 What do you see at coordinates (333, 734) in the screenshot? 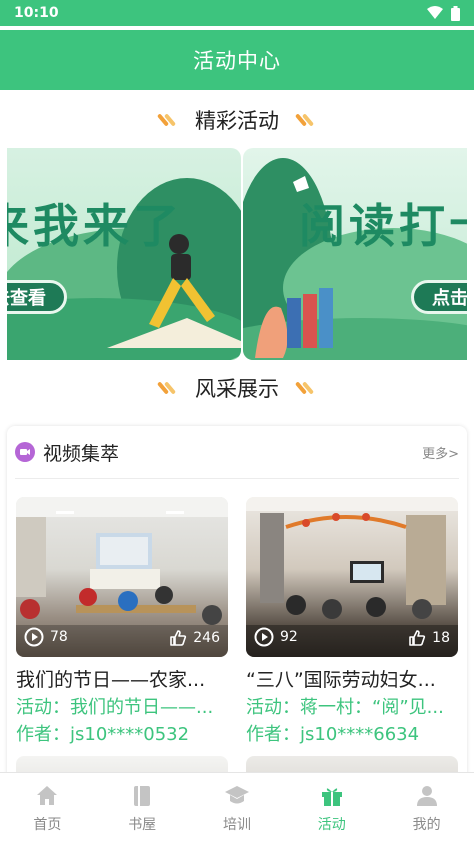
I see `video-author: 作者：js10****6634` at bounding box center [333, 734].